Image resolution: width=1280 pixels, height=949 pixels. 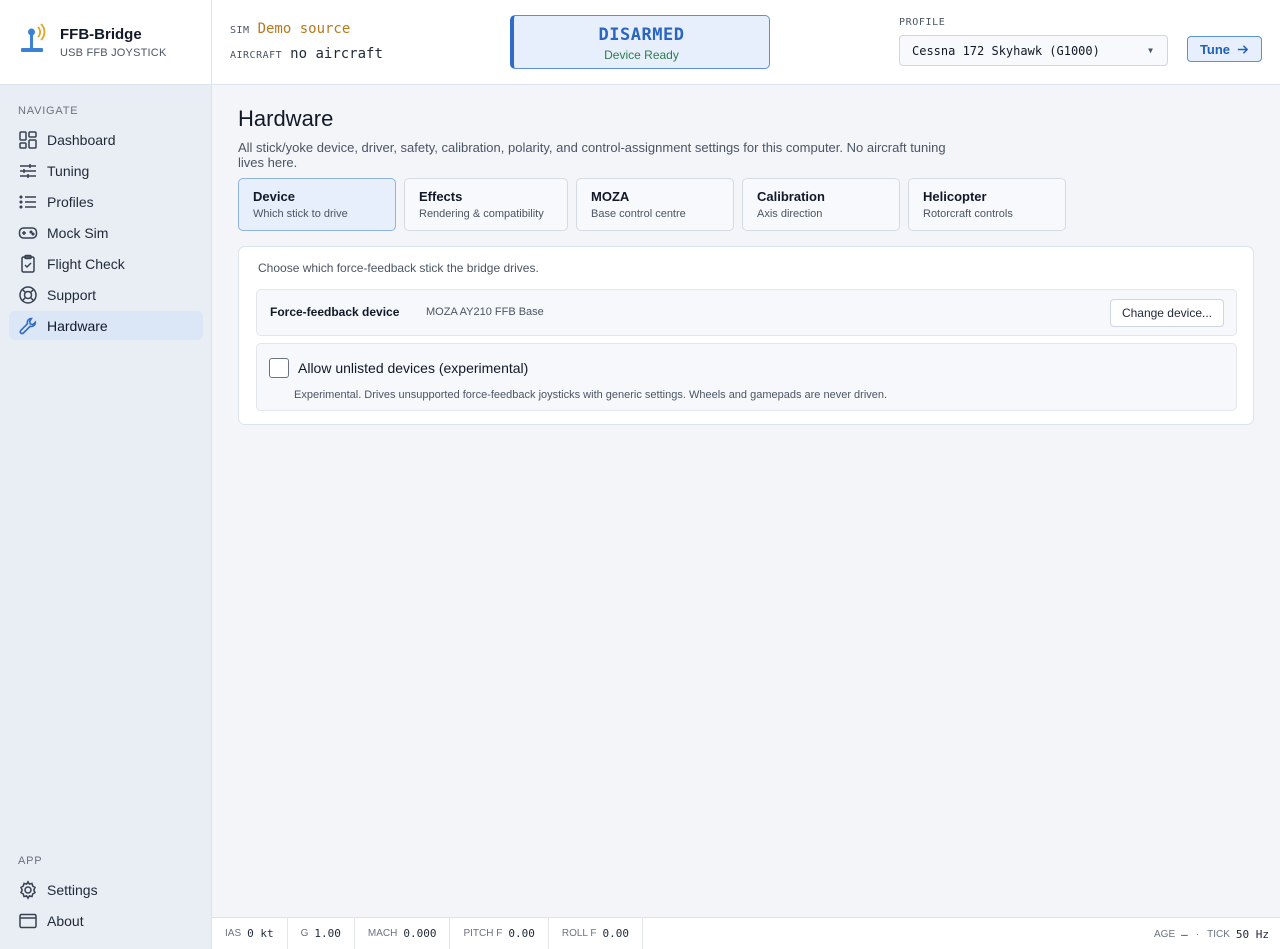 I want to click on allow-unlisted-label: Allow unlisted devices (experimental), so click(x=413, y=368).